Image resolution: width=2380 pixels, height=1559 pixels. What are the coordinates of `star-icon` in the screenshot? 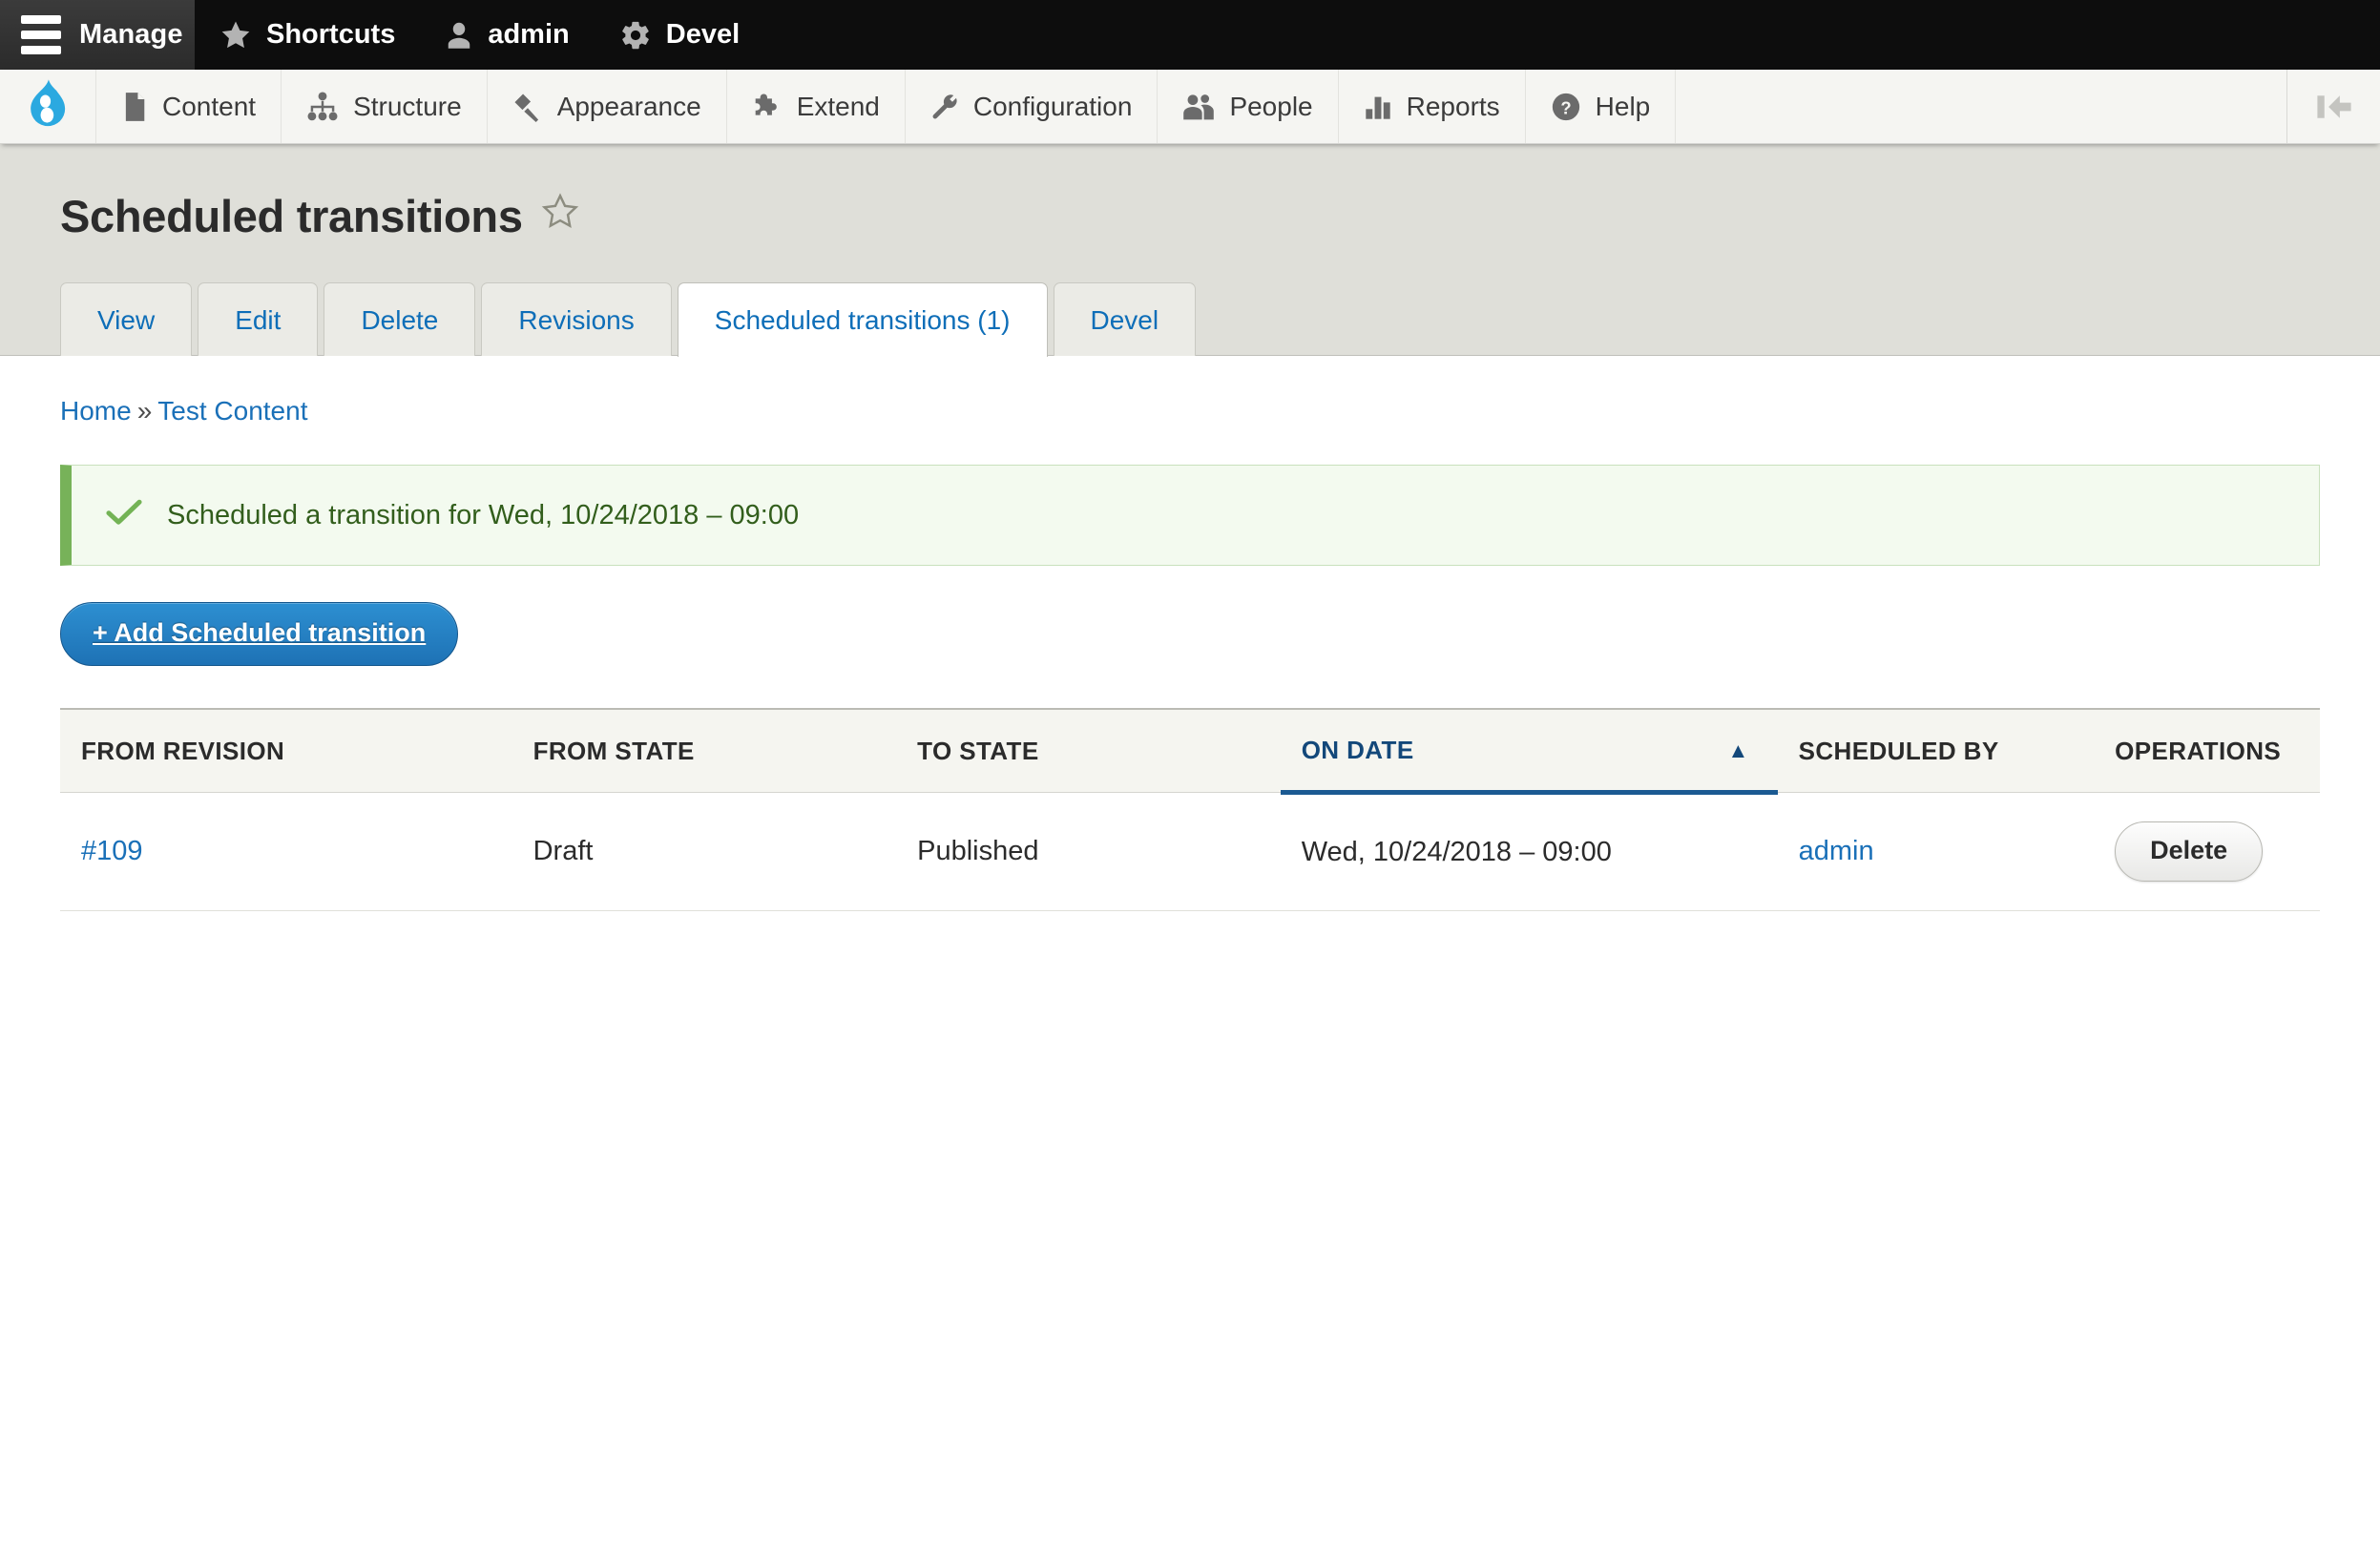 It's located at (236, 35).